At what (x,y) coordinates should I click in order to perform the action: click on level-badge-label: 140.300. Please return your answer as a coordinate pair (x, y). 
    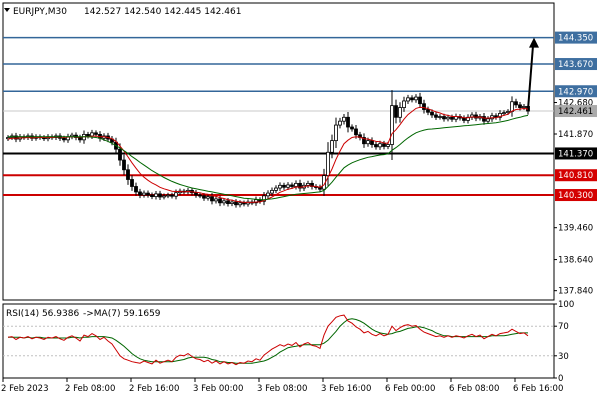
    Looking at the image, I should click on (575, 196).